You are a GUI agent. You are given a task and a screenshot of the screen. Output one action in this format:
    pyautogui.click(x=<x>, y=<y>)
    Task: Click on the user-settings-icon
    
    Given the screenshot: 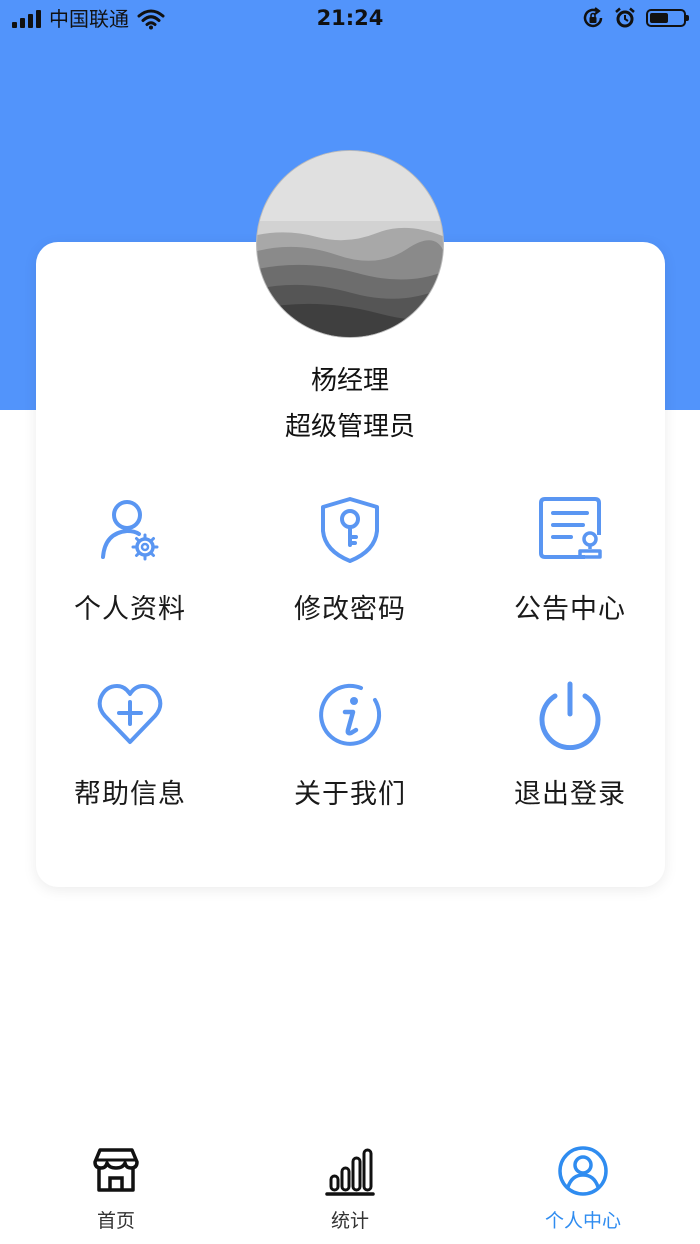 What is the action you would take?
    pyautogui.click(x=130, y=530)
    